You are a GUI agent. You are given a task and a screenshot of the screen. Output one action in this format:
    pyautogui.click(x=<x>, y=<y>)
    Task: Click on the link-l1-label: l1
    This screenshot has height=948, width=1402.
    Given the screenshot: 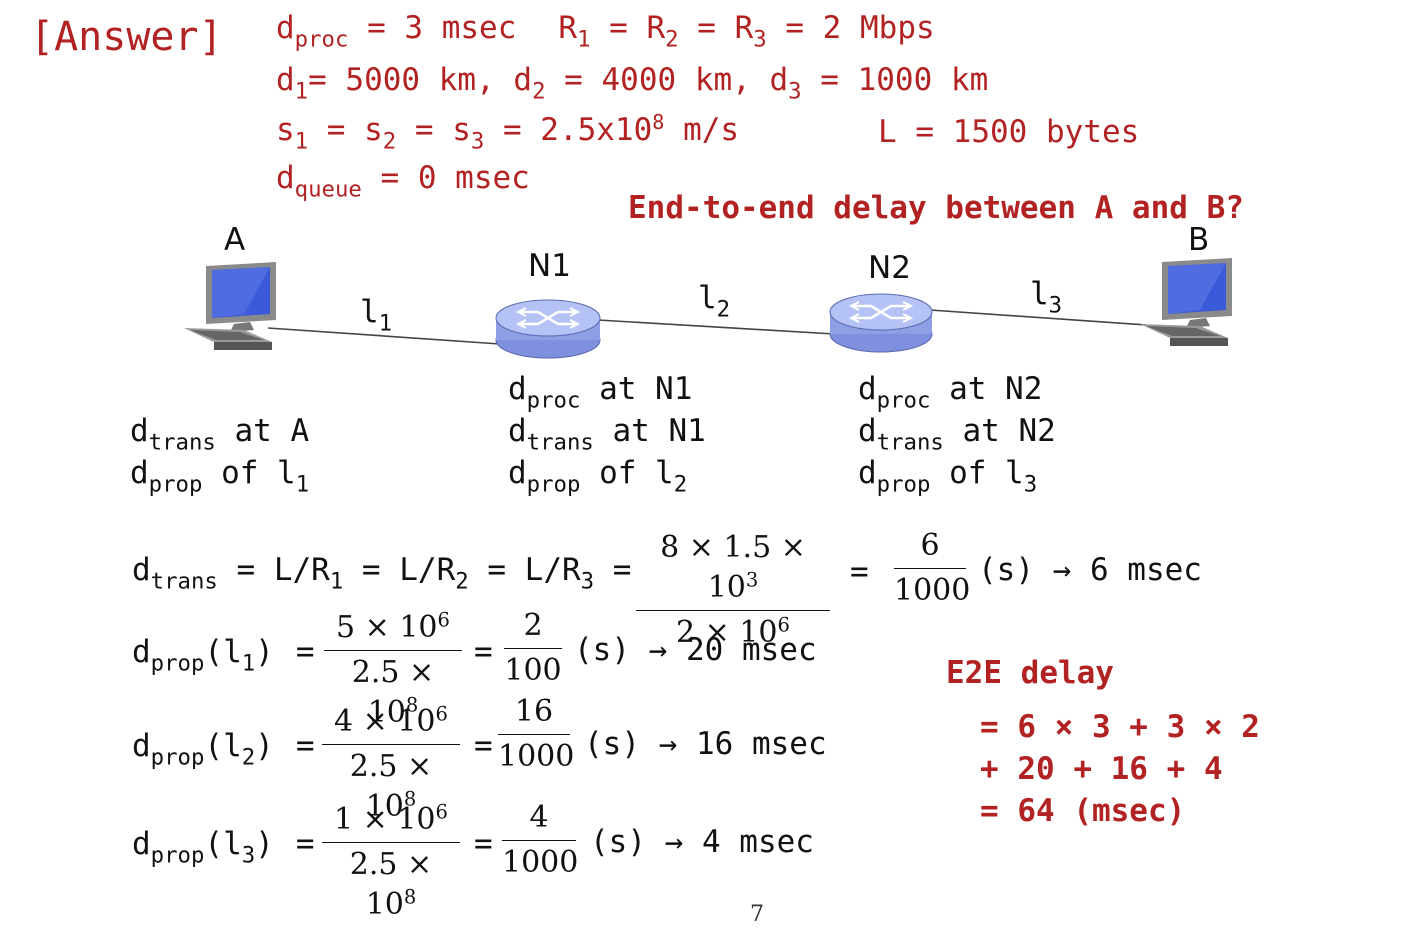 What is the action you would take?
    pyautogui.click(x=376, y=315)
    